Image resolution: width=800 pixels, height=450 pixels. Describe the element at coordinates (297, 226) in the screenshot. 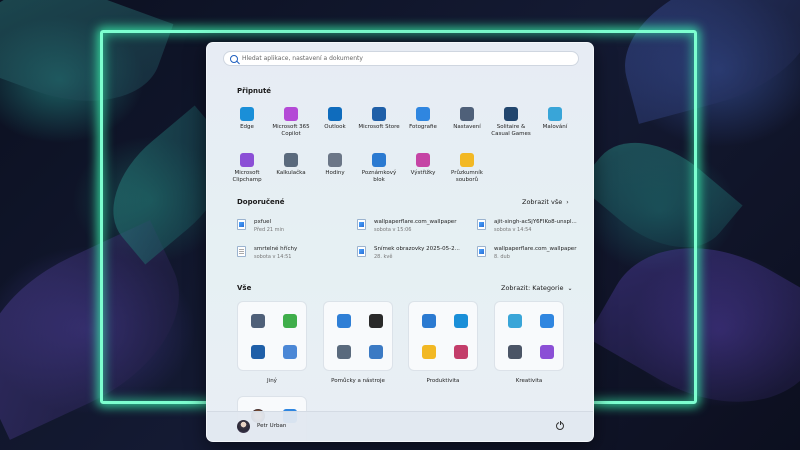

I see `recommended-item: pxfuel Před 21 min` at that location.